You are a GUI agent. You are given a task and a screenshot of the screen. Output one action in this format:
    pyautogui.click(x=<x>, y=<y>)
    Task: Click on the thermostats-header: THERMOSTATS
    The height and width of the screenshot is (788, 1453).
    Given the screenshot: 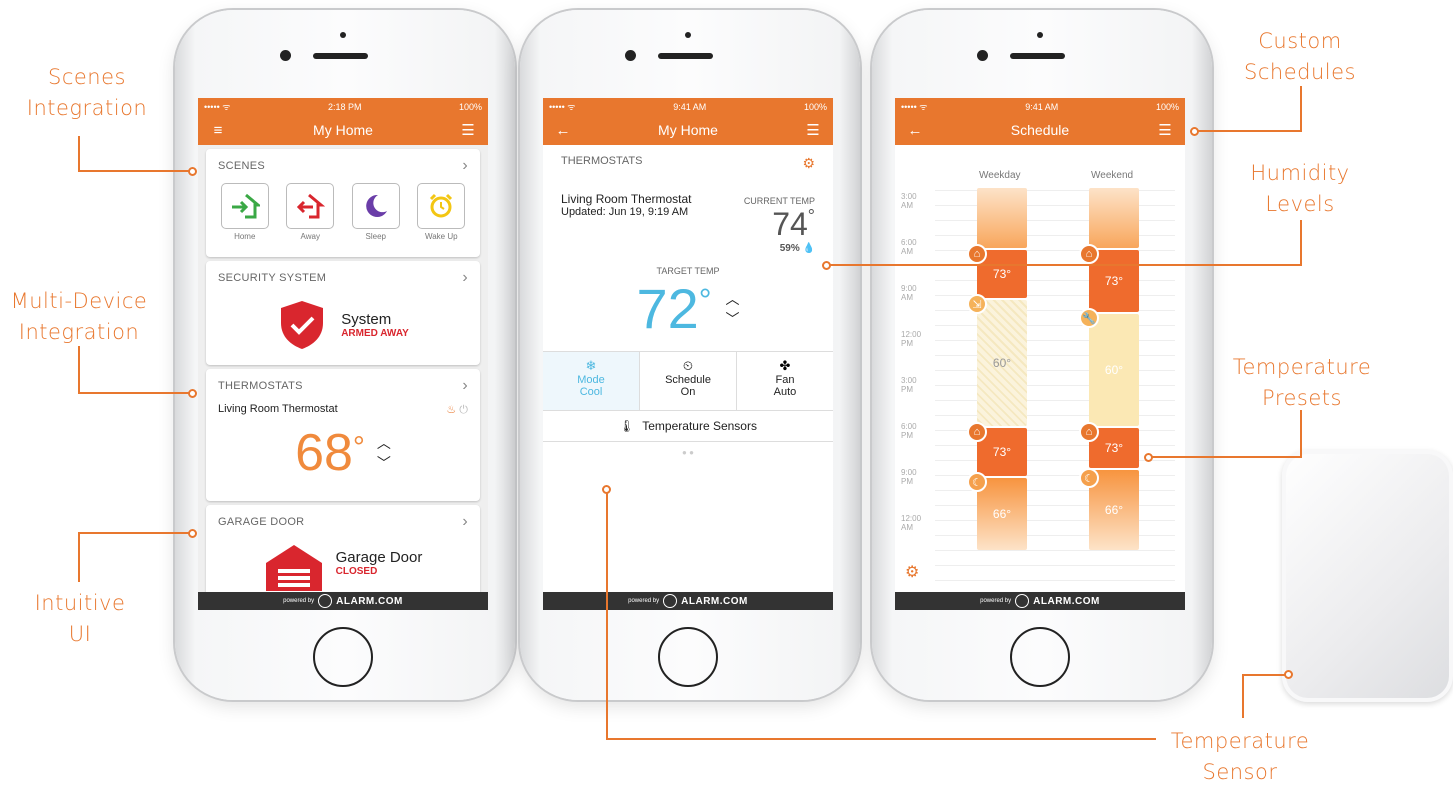 What is the action you would take?
    pyautogui.click(x=602, y=161)
    